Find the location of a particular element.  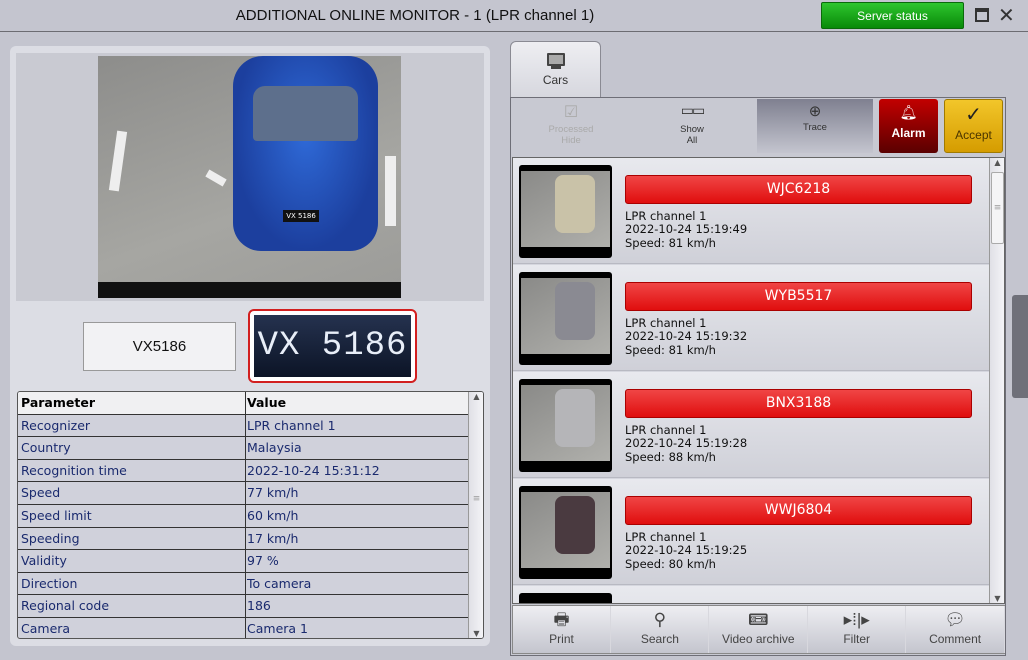

printer-icon: 🖶︎ is located at coordinates (561, 619).